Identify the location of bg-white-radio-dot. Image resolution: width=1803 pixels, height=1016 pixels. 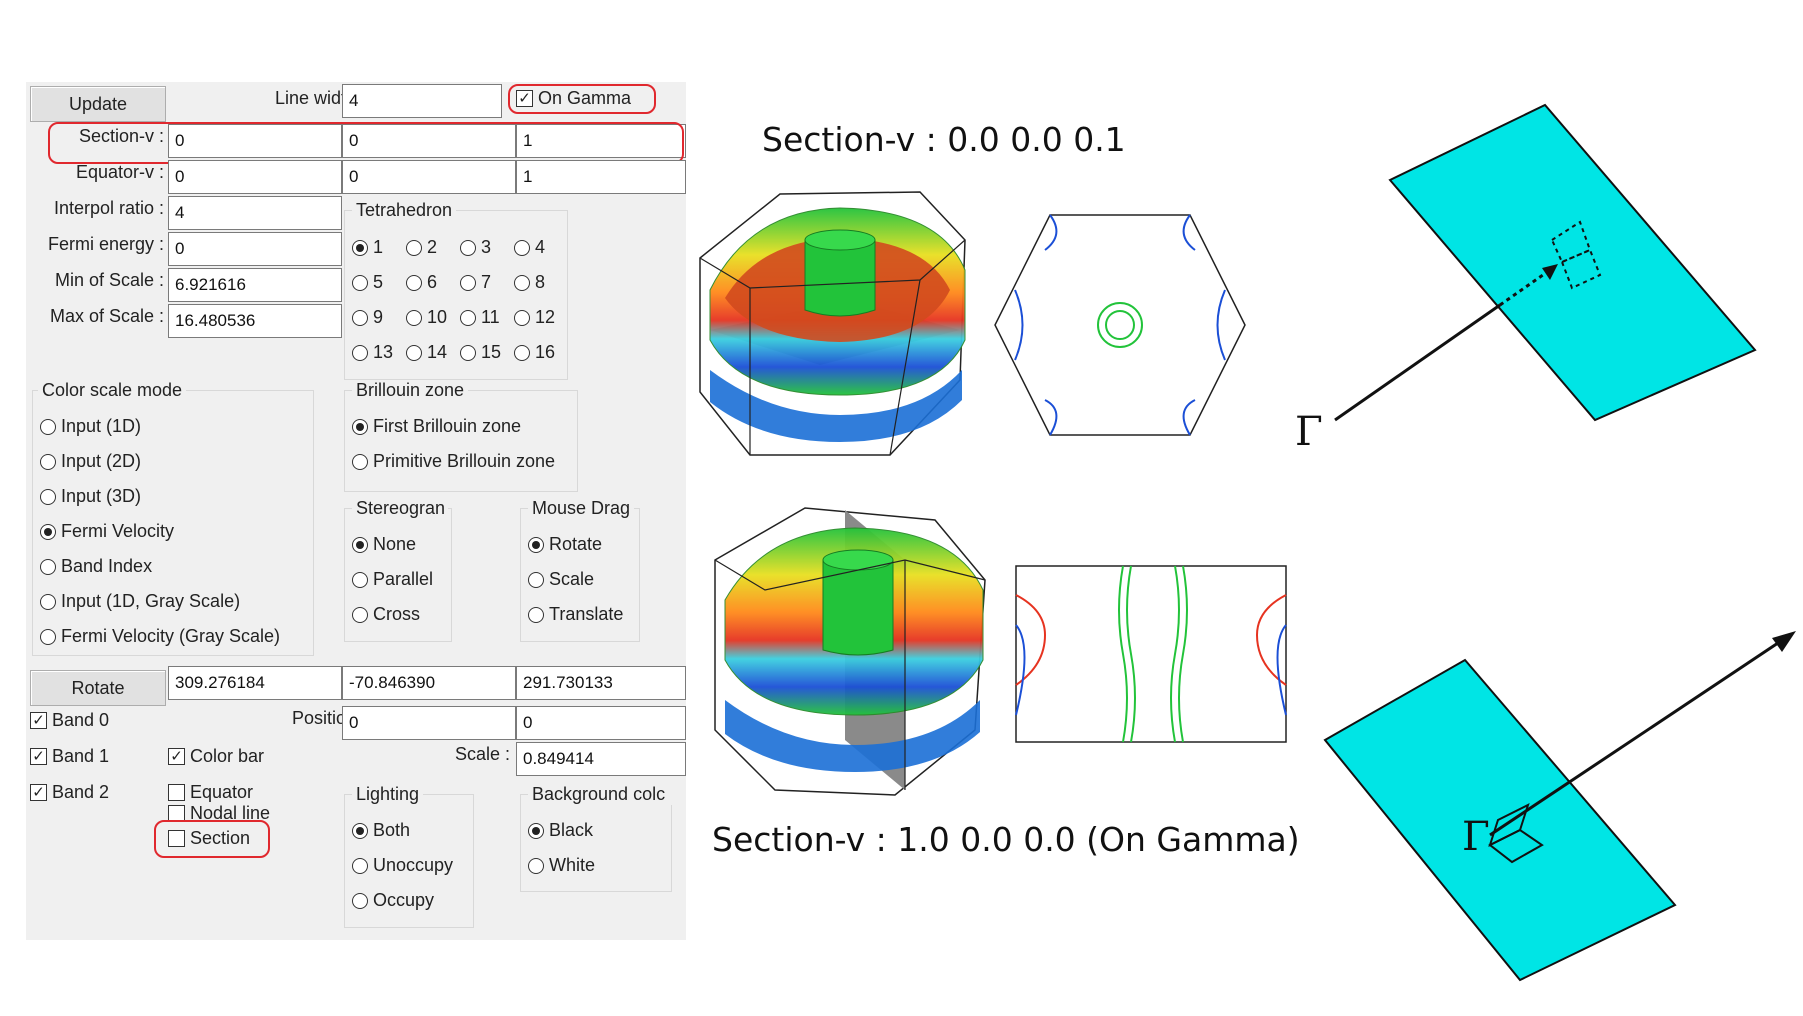
(536, 865).